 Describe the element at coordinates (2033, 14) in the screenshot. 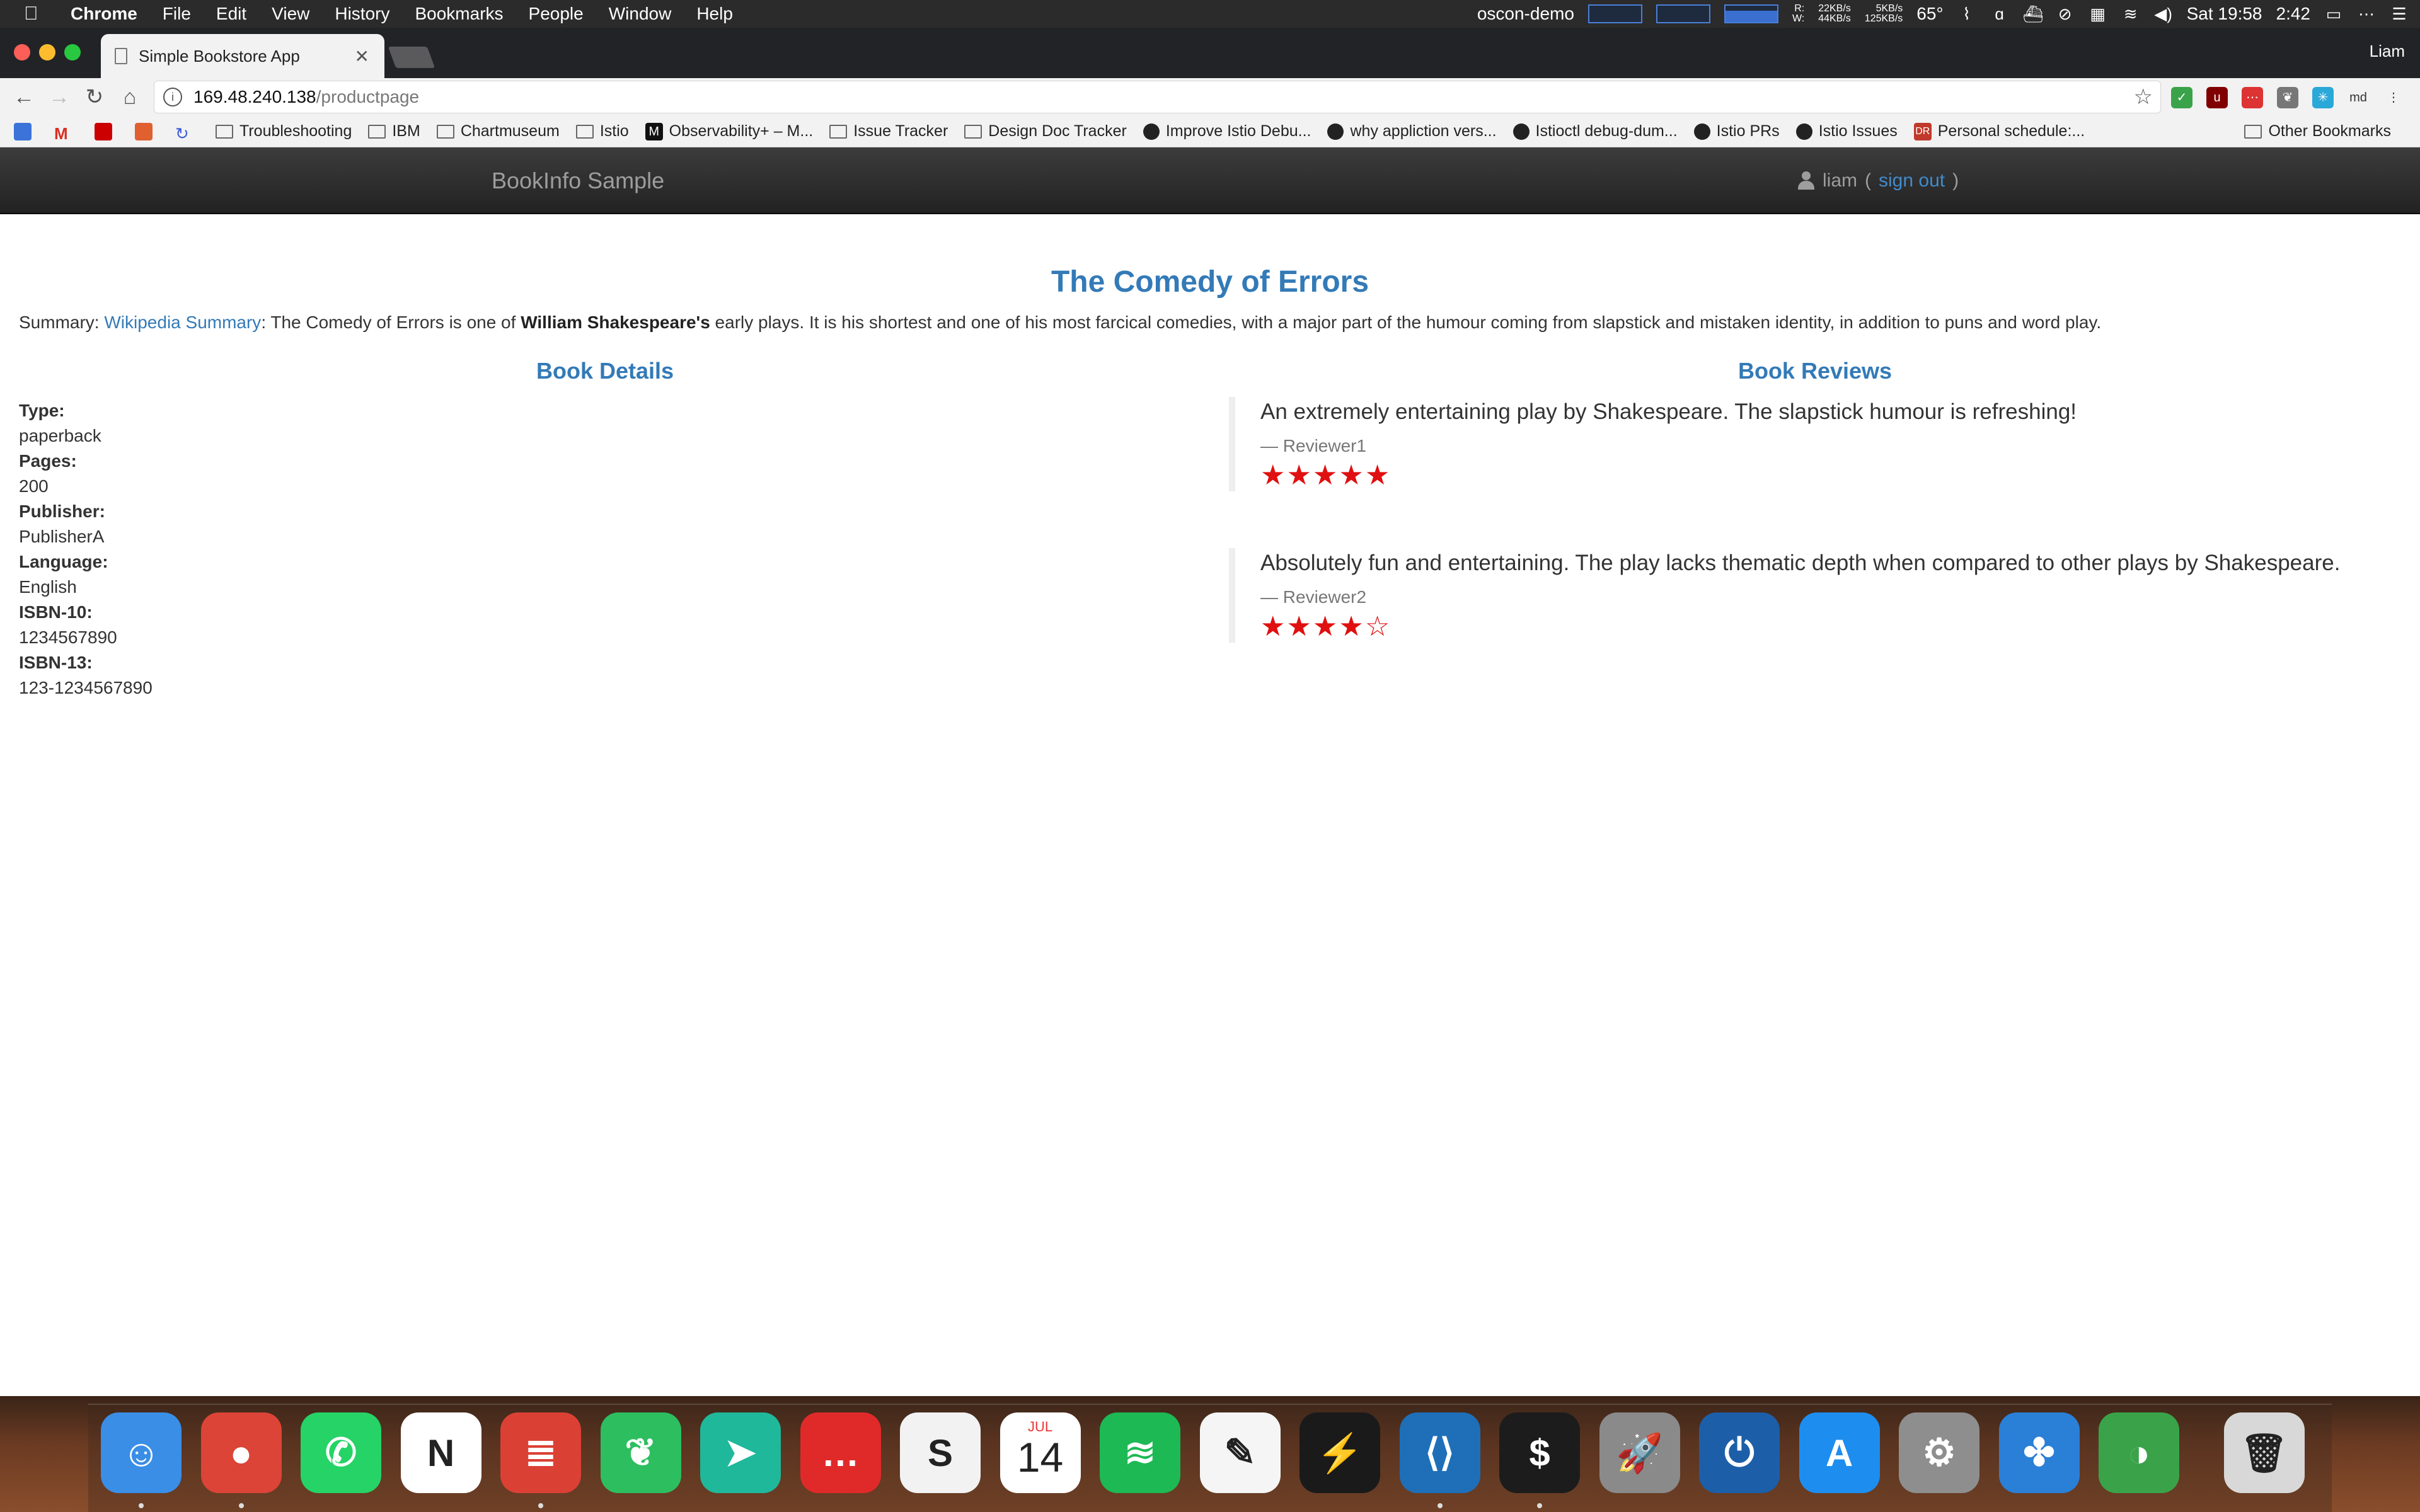

I see `docker-icon: ⛴` at that location.